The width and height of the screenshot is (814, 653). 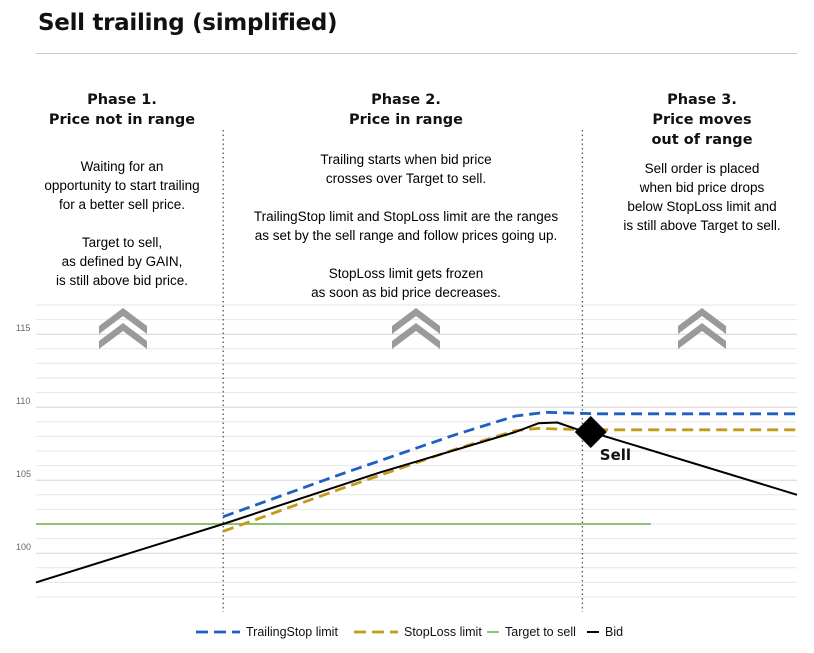 What do you see at coordinates (23, 328) in the screenshot?
I see `y-tick-label: 115` at bounding box center [23, 328].